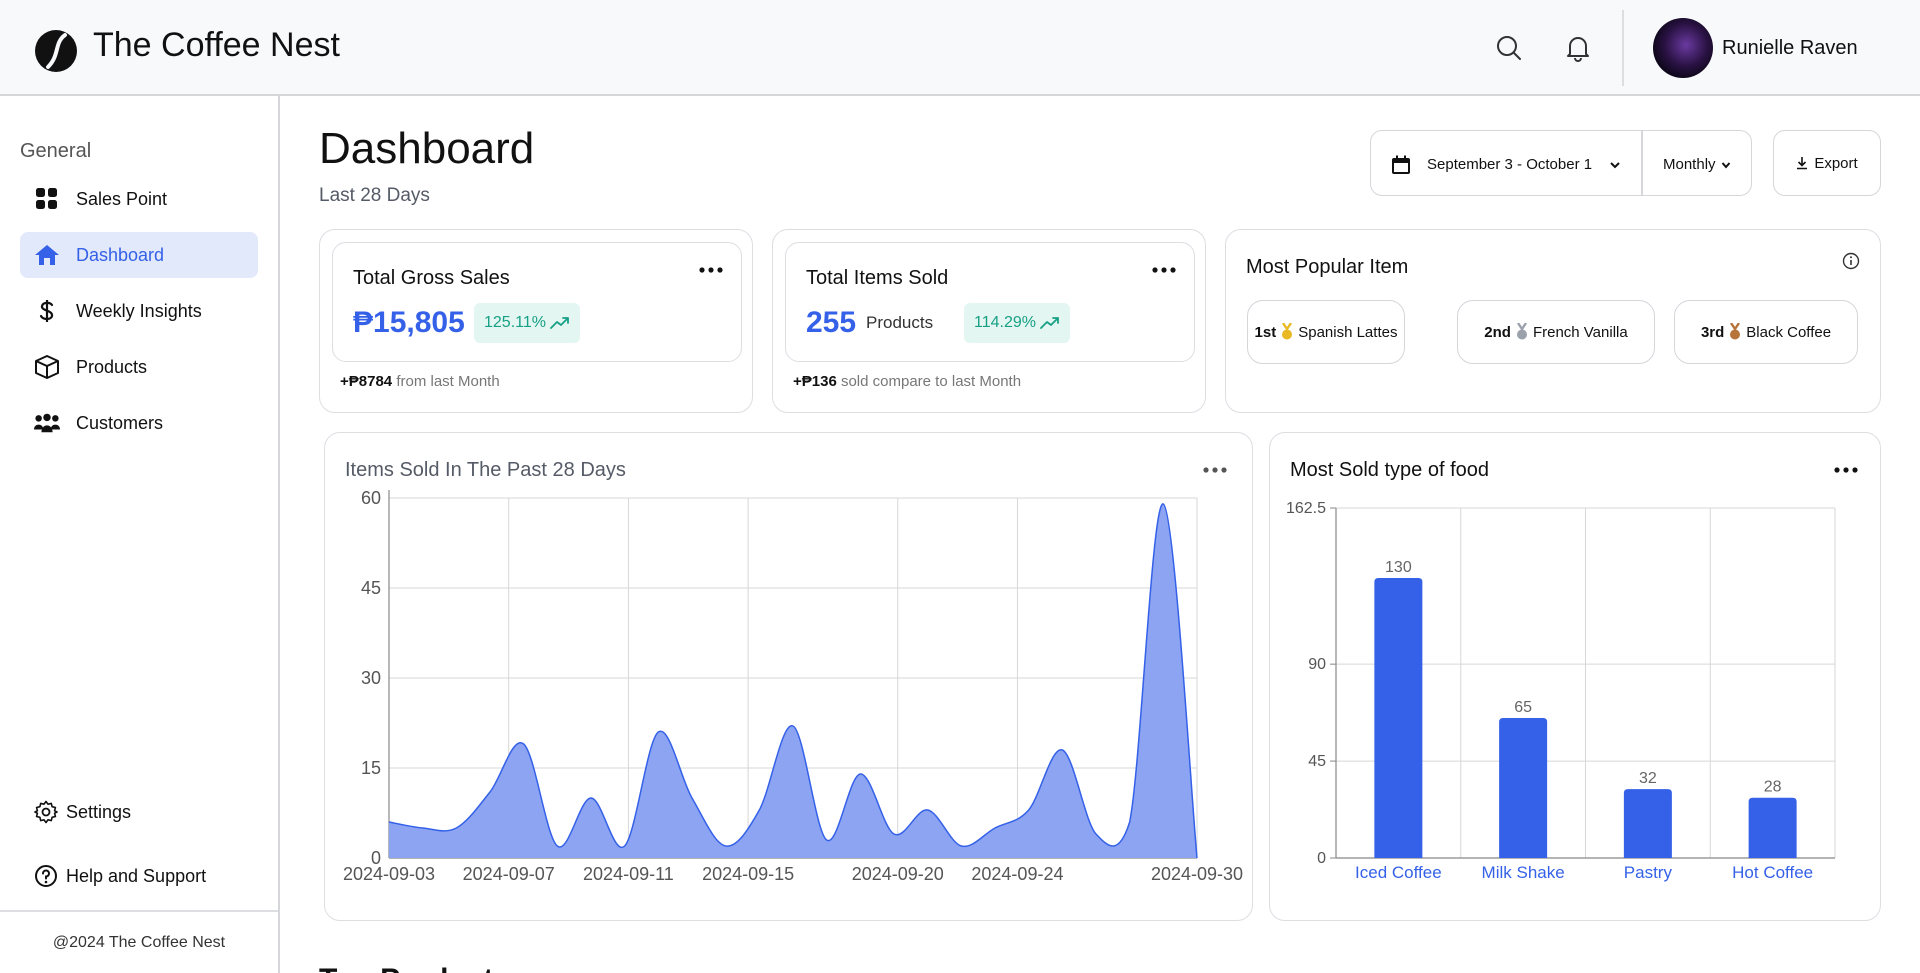 Image resolution: width=1920 pixels, height=973 pixels. Describe the element at coordinates (1321, 858) in the screenshot. I see `y-tick-label: 0` at that location.